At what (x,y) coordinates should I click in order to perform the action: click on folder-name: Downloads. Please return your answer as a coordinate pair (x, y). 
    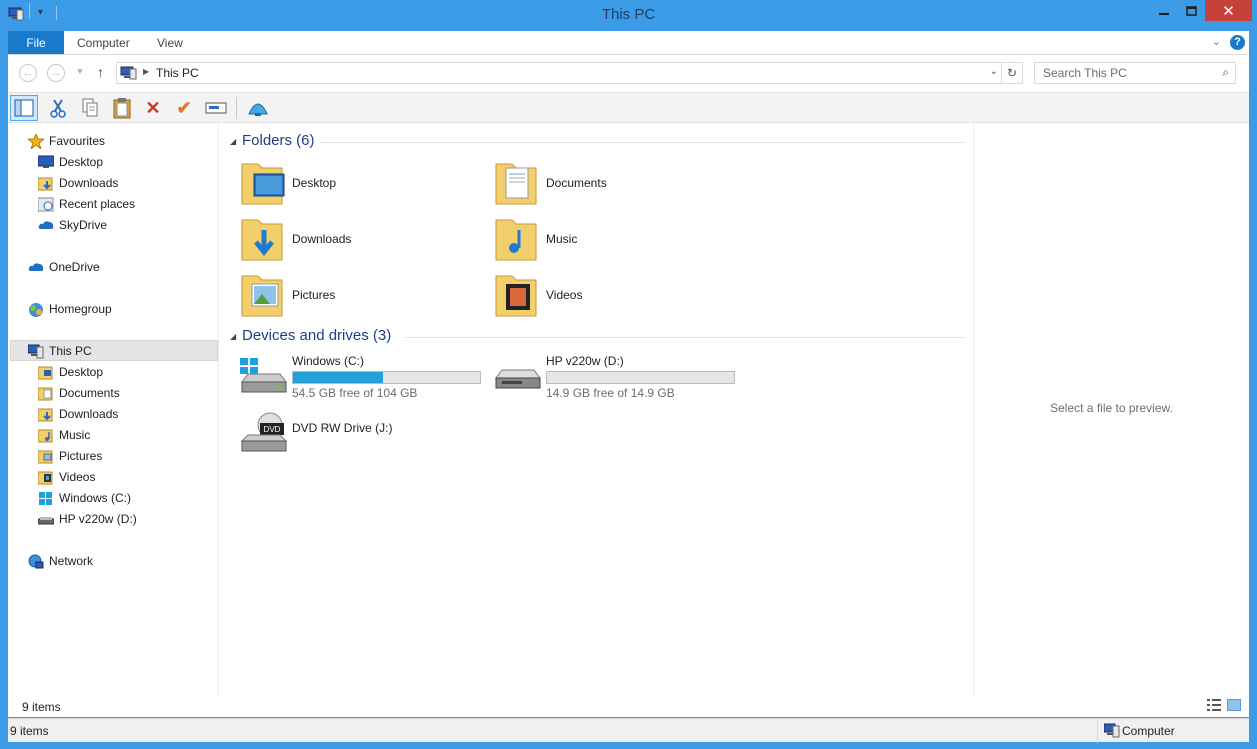
    Looking at the image, I should click on (322, 239).